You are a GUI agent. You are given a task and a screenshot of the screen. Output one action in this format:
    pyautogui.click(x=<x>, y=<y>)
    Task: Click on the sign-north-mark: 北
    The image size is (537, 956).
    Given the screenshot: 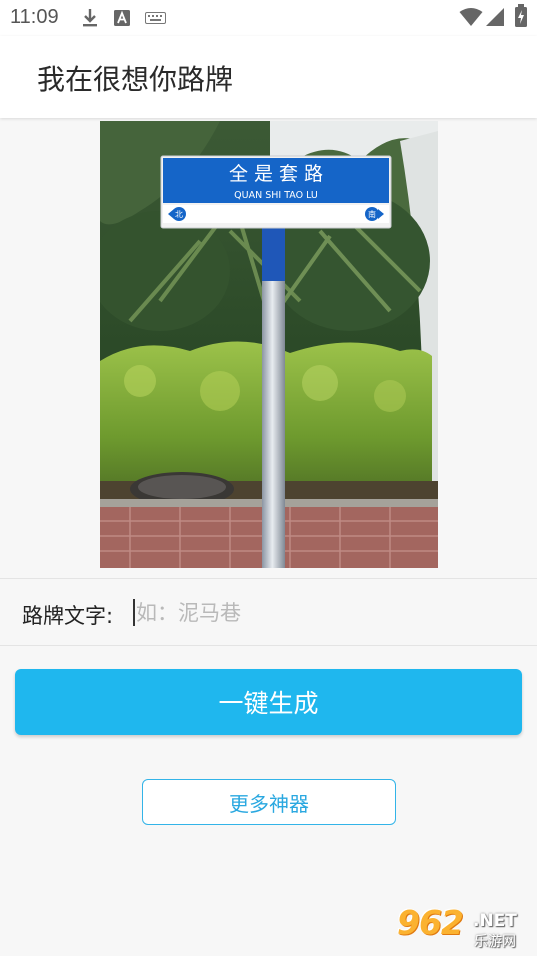 What is the action you would take?
    pyautogui.click(x=179, y=214)
    